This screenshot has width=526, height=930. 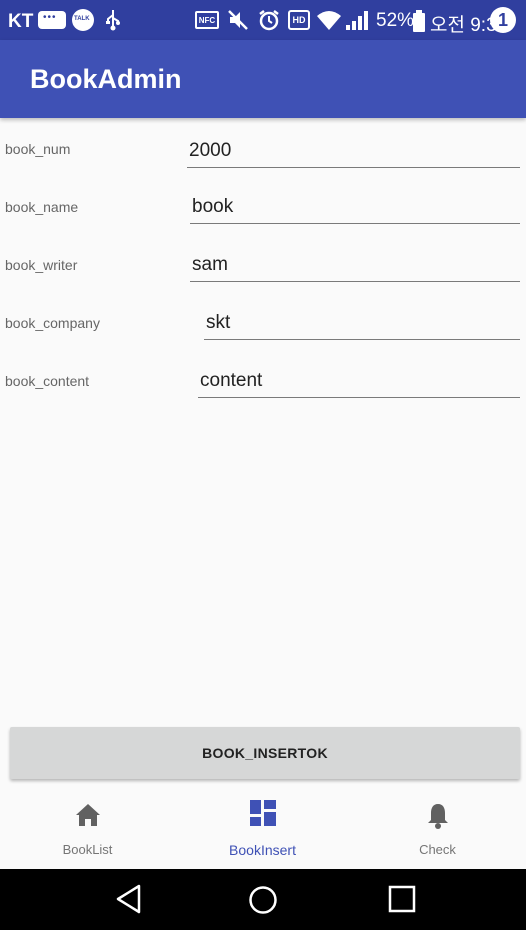 I want to click on home-icon, so click(x=88, y=817).